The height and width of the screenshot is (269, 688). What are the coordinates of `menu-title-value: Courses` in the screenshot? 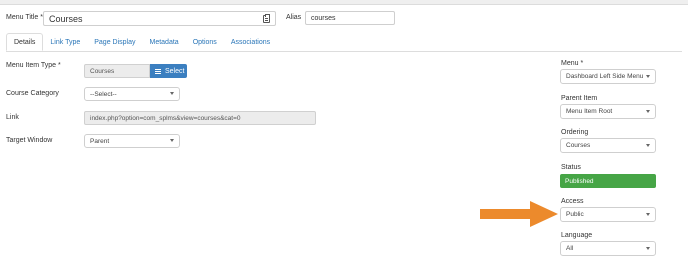 It's located at (66, 18).